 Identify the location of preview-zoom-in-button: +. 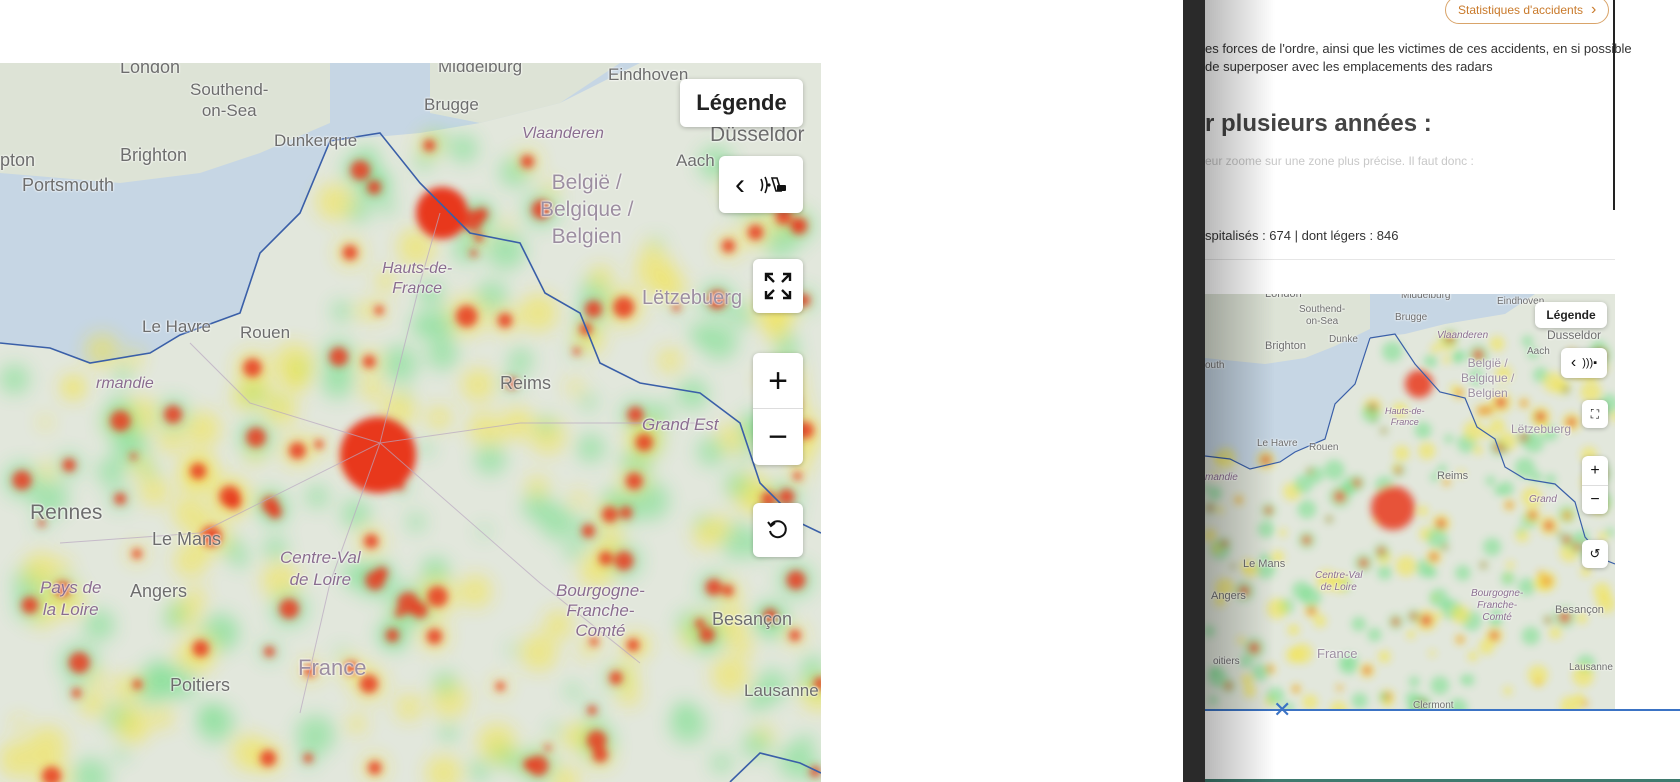
(1595, 470).